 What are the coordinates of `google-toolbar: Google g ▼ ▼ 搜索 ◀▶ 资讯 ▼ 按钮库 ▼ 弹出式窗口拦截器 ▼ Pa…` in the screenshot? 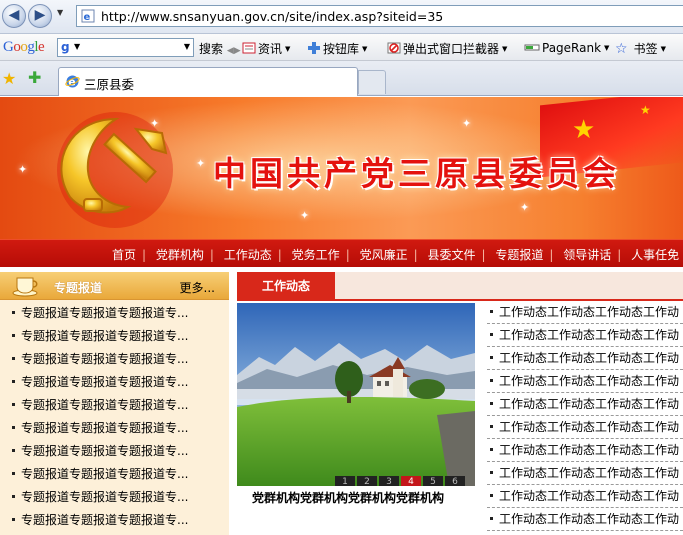 It's located at (341, 47).